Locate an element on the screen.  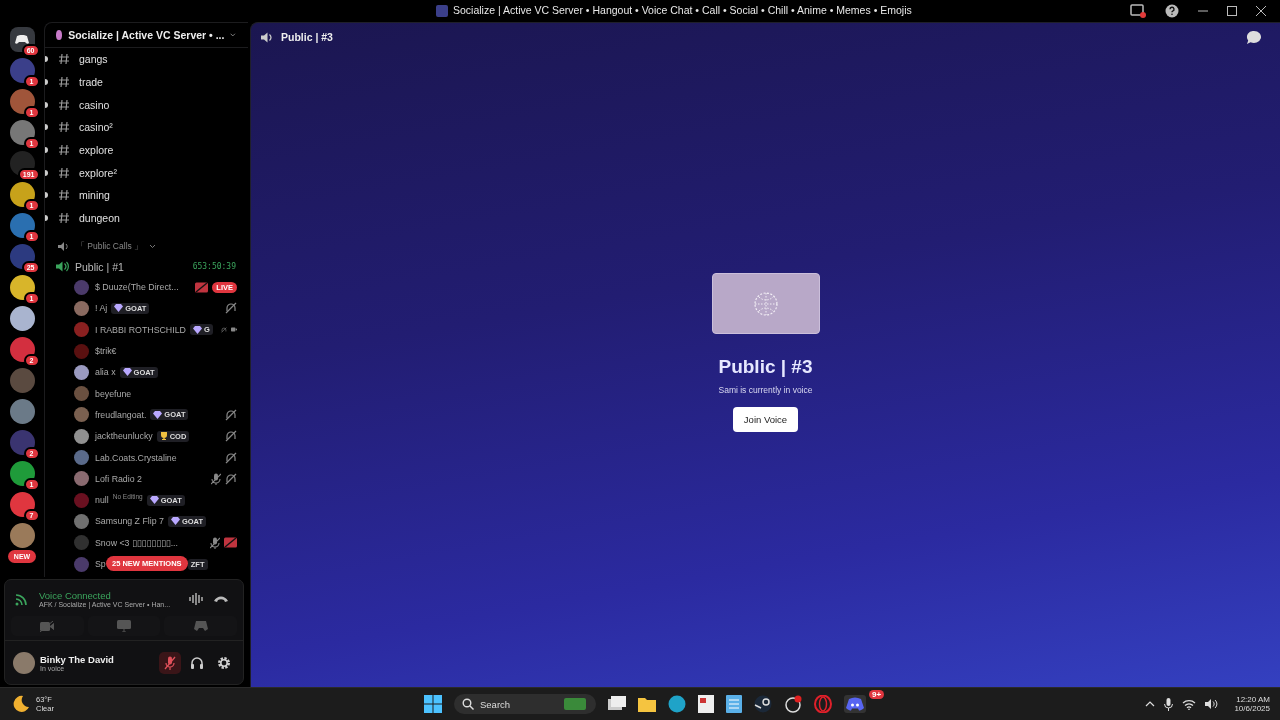
text-channel: casino is located at coordinates (146, 105).